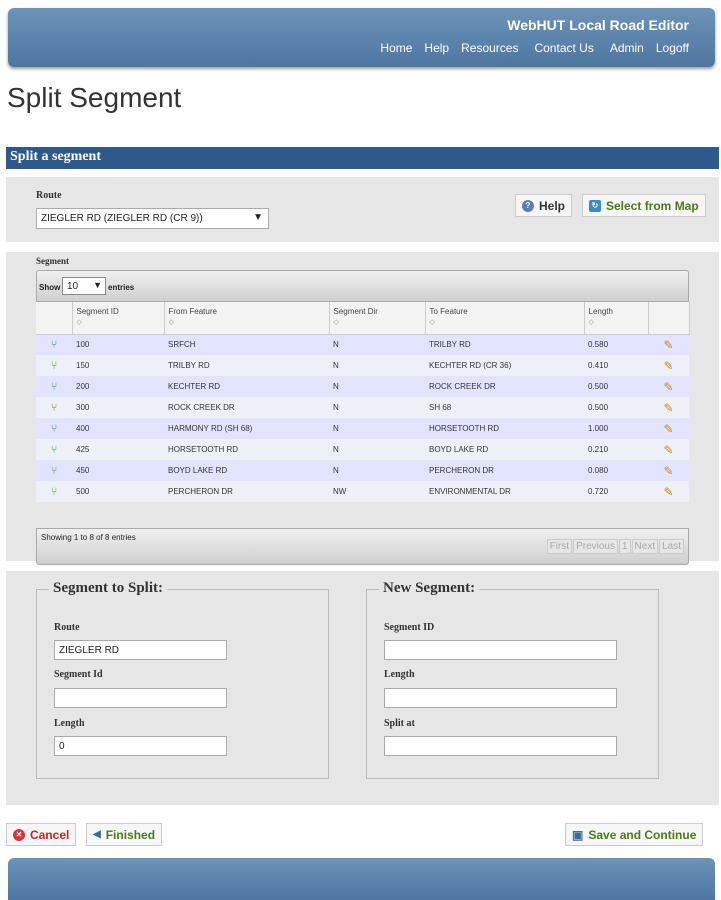 The height and width of the screenshot is (900, 721). I want to click on table-cell: 500, so click(118, 491).